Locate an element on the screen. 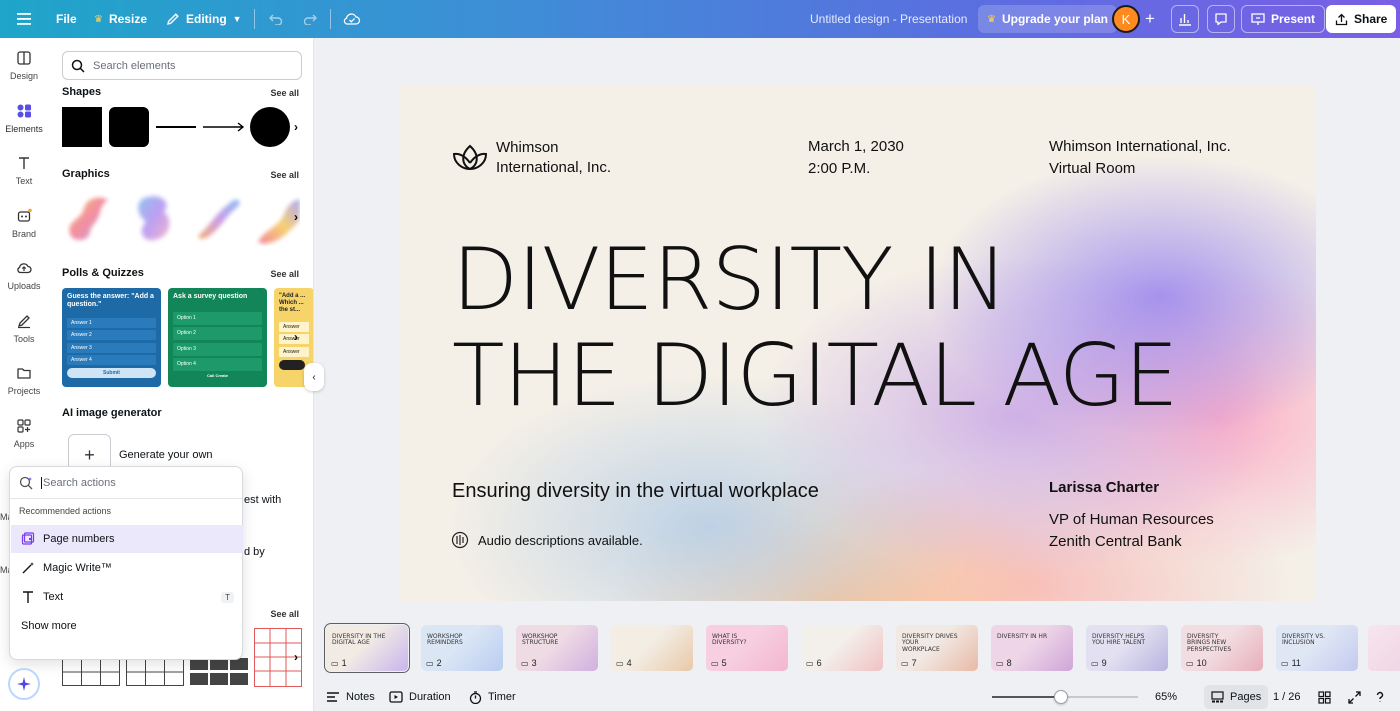 The image size is (1400, 711). thumbnail-title: DIVERSITY IN THE DIGITAL AGE is located at coordinates (359, 640).